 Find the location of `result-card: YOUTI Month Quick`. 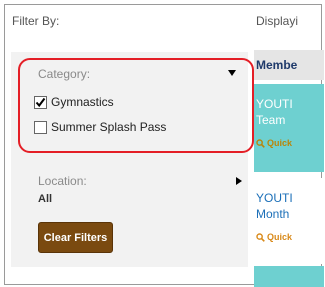

result-card: YOUTI Month Quick is located at coordinates (289, 221).